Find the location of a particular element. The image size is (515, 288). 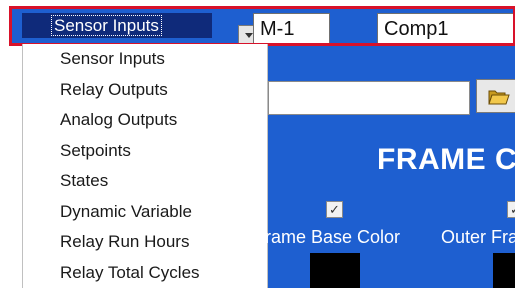

dropdown-item-states: States is located at coordinates (84, 181).